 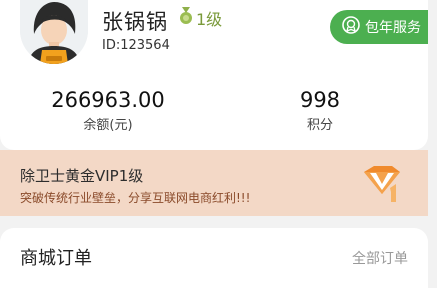 What do you see at coordinates (380, 258) in the screenshot?
I see `all-orders-link: 全部订单` at bounding box center [380, 258].